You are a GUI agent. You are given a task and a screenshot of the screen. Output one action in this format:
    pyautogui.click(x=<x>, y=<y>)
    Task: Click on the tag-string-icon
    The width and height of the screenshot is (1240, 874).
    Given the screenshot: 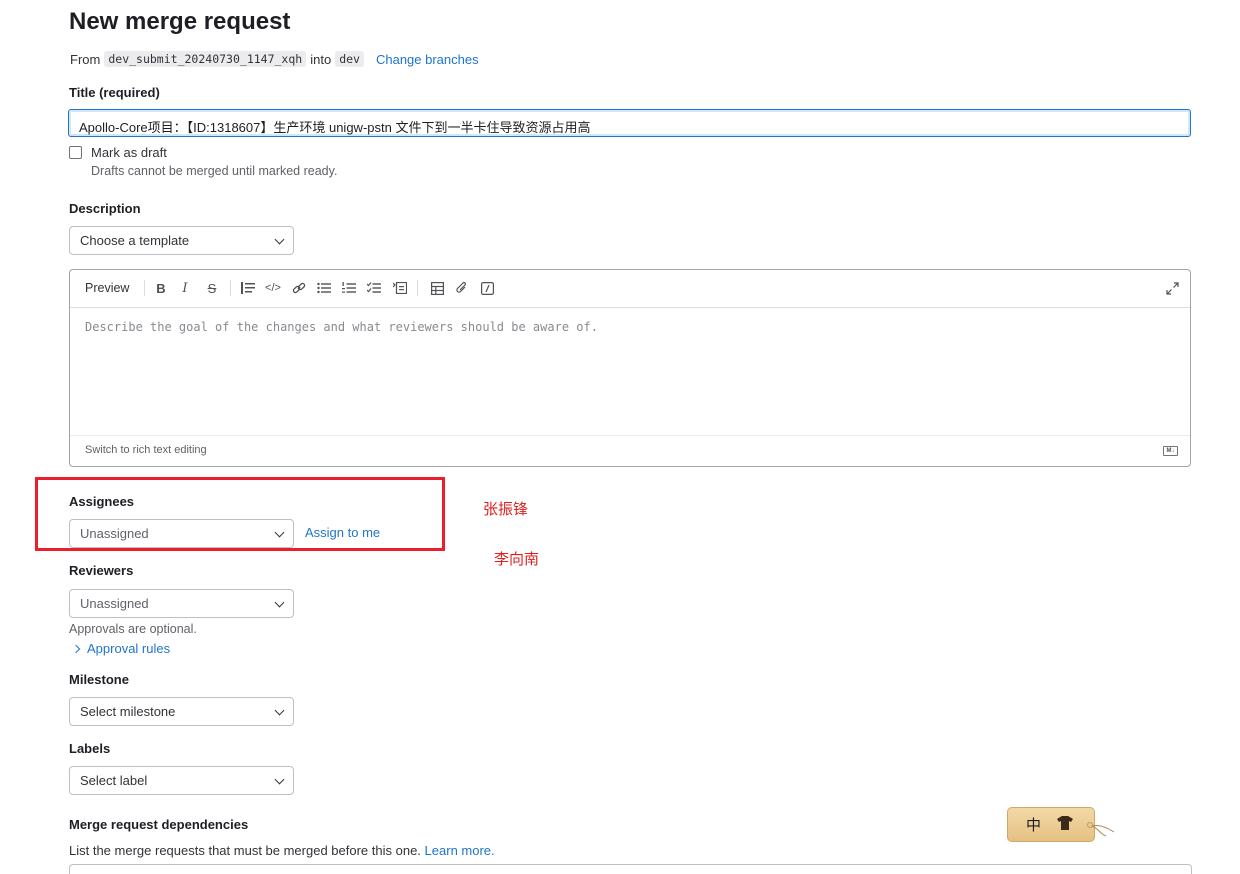 What is the action you would take?
    pyautogui.click(x=1100, y=829)
    